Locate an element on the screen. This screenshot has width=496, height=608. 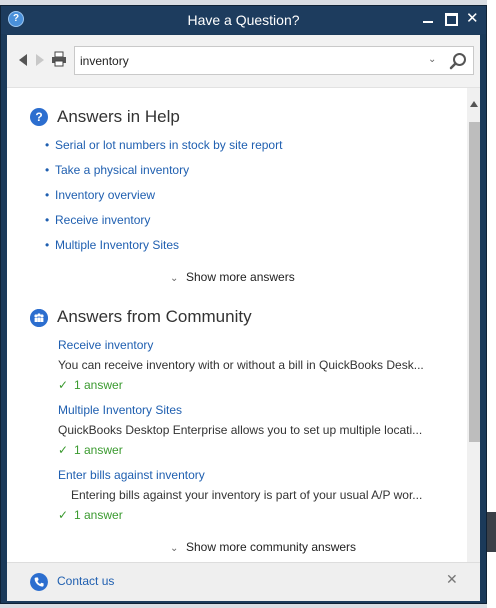
window-title: Have a Question? is located at coordinates (243, 20).